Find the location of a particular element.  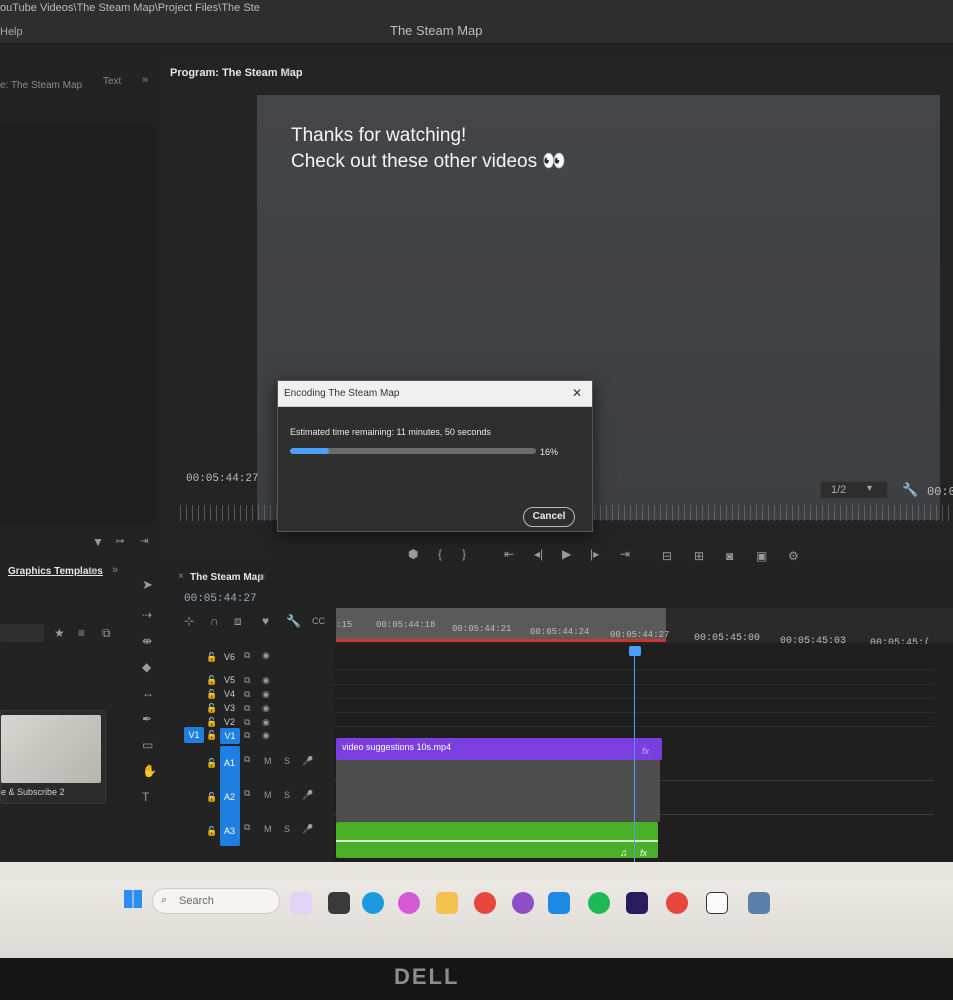

spotify-icon is located at coordinates (599, 903).